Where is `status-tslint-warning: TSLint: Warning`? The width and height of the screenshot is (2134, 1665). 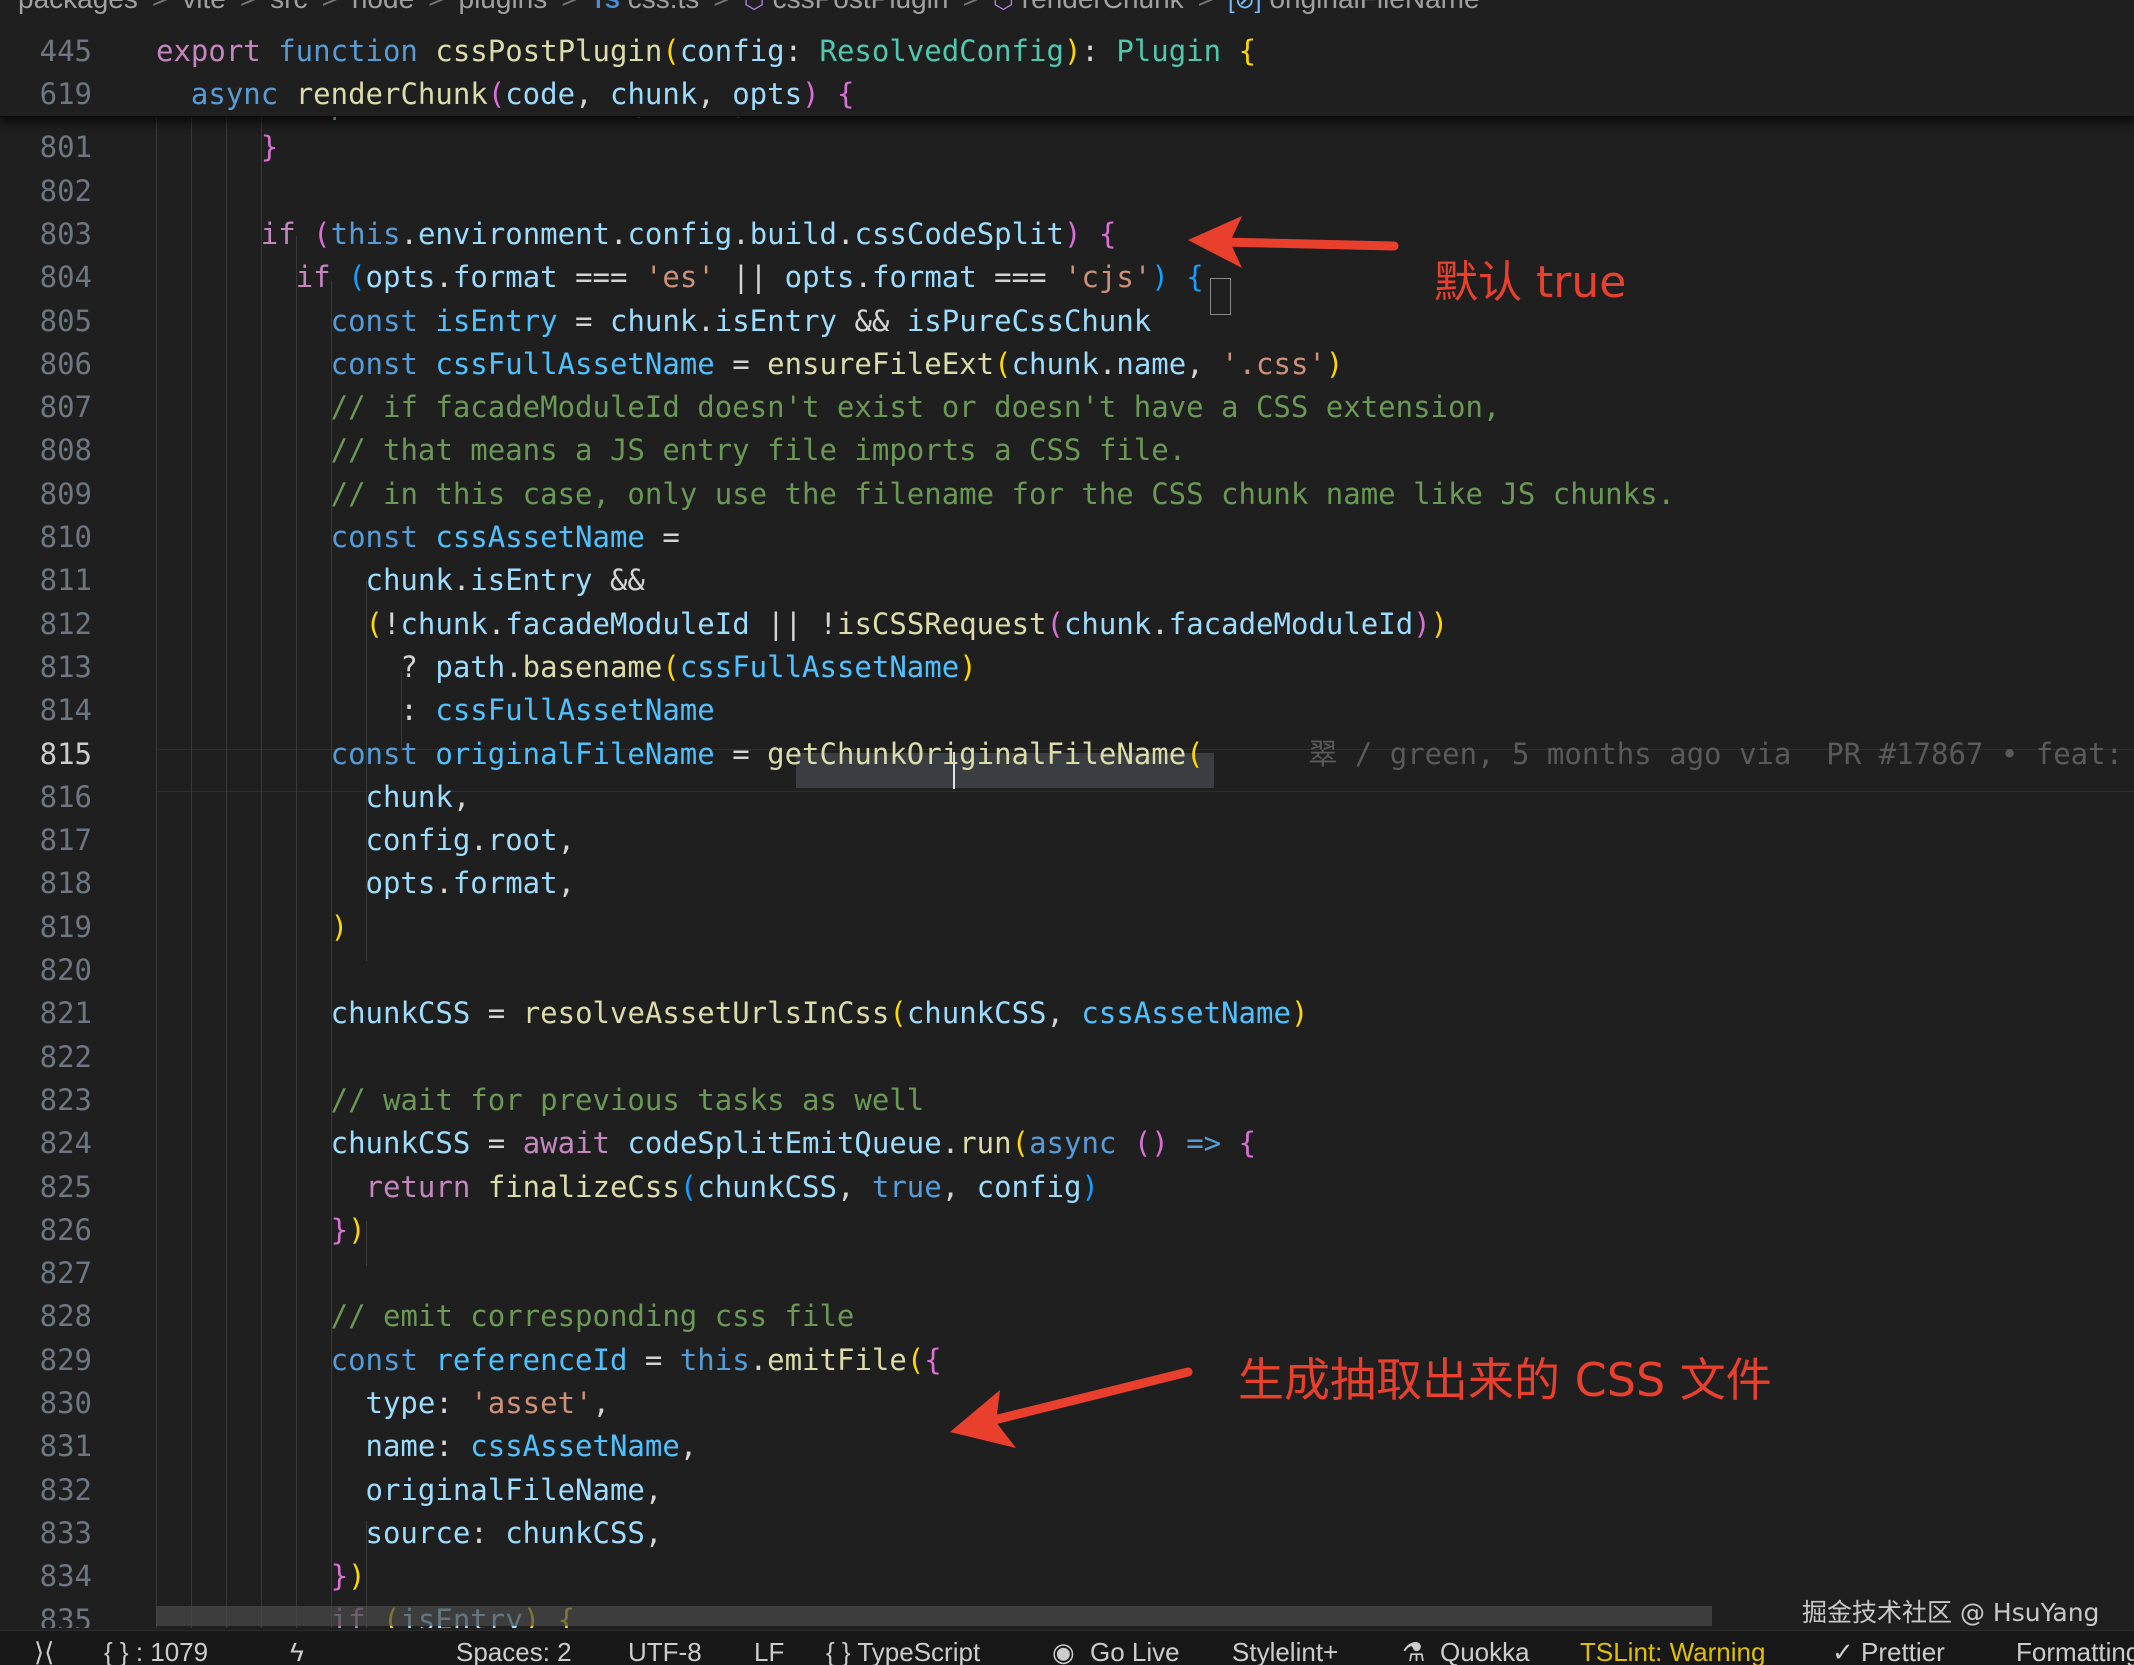 status-tslint-warning: TSLint: Warning is located at coordinates (1672, 1651).